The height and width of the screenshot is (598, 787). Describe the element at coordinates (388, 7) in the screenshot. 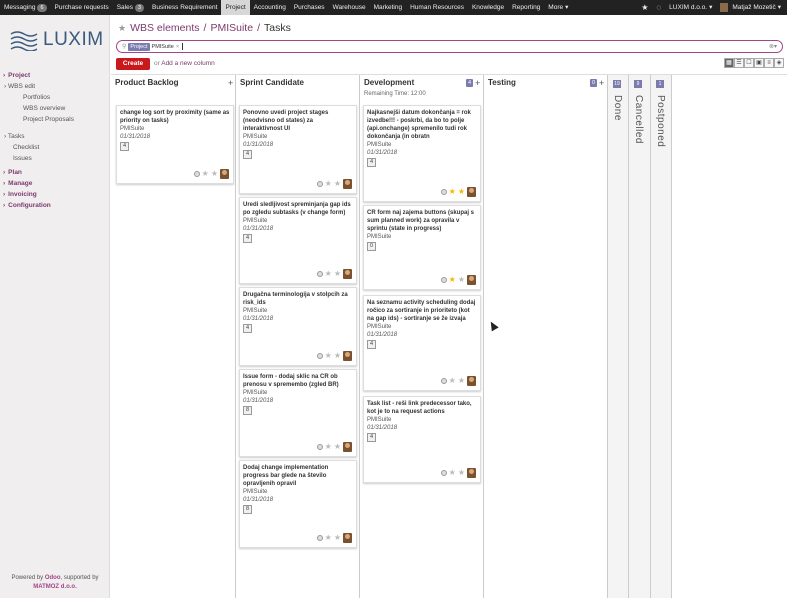

I see `menu-marketing: Marketing` at that location.